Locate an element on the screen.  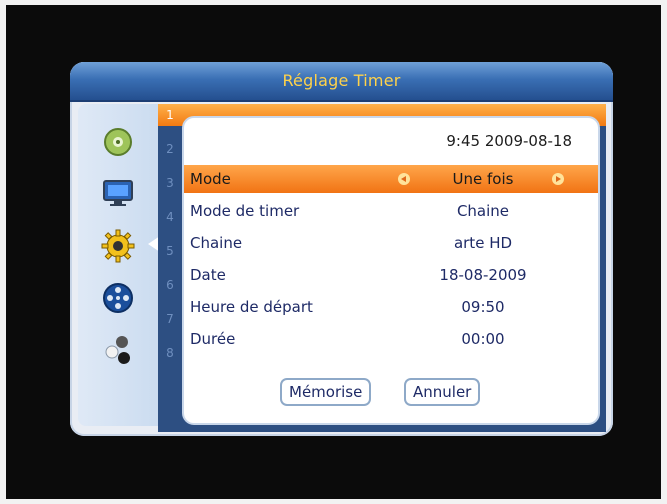
field-value-duration: 00:00 is located at coordinates (483, 339).